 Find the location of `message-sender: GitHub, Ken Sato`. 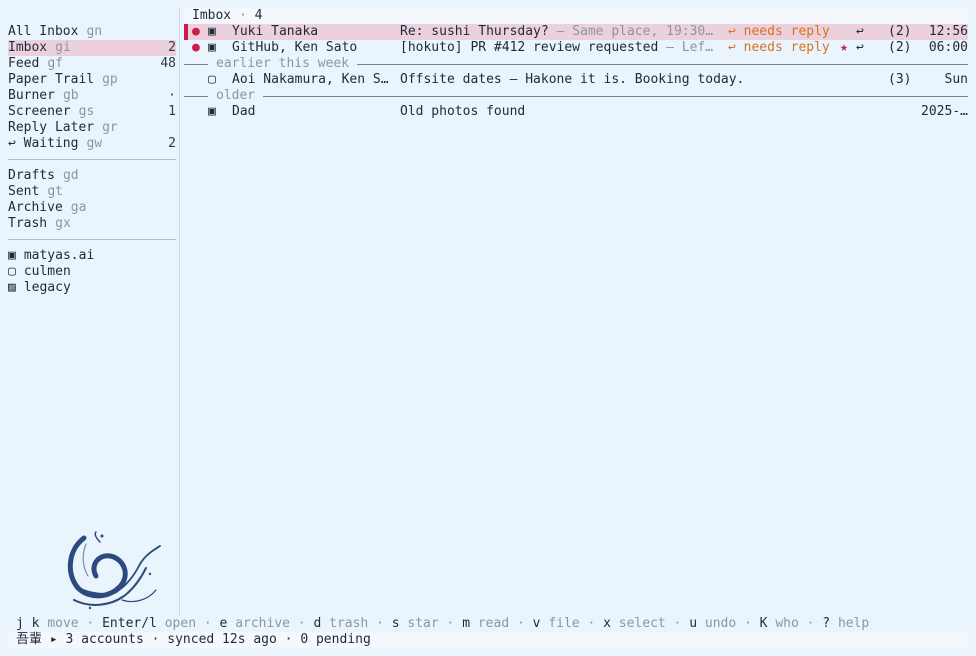

message-sender: GitHub, Ken Sato is located at coordinates (295, 47).